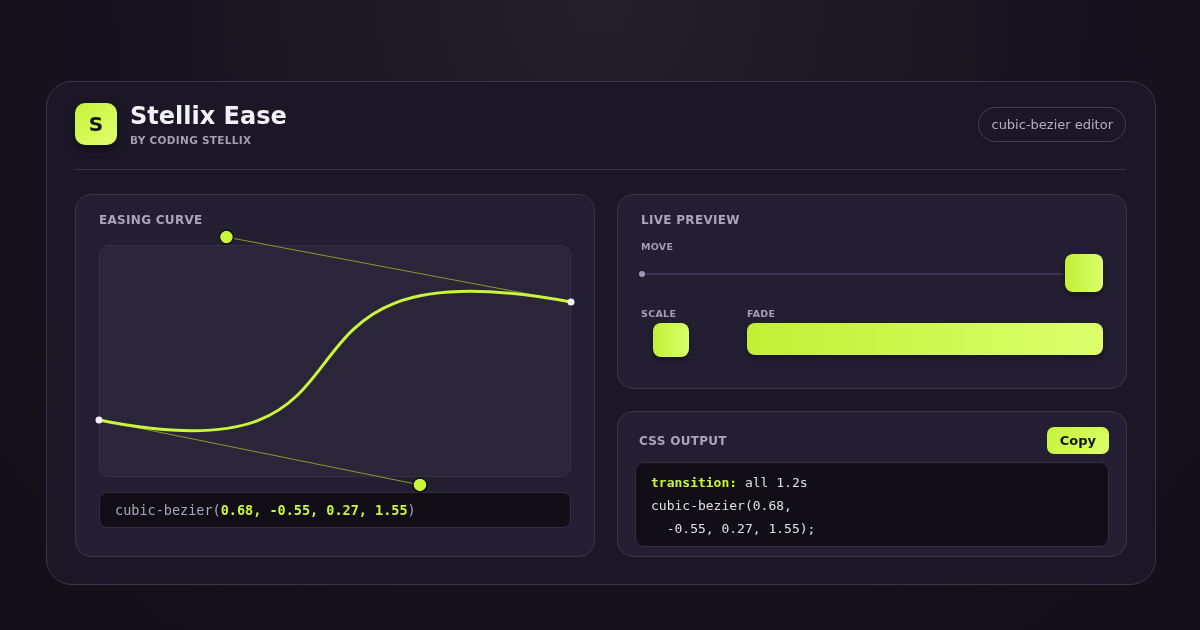  I want to click on code-line: cubic-bezier(0.68,, so click(722, 506).